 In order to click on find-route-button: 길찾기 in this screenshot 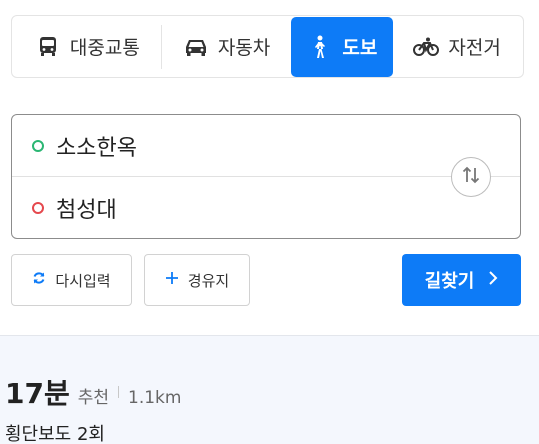, I will do `click(461, 280)`.